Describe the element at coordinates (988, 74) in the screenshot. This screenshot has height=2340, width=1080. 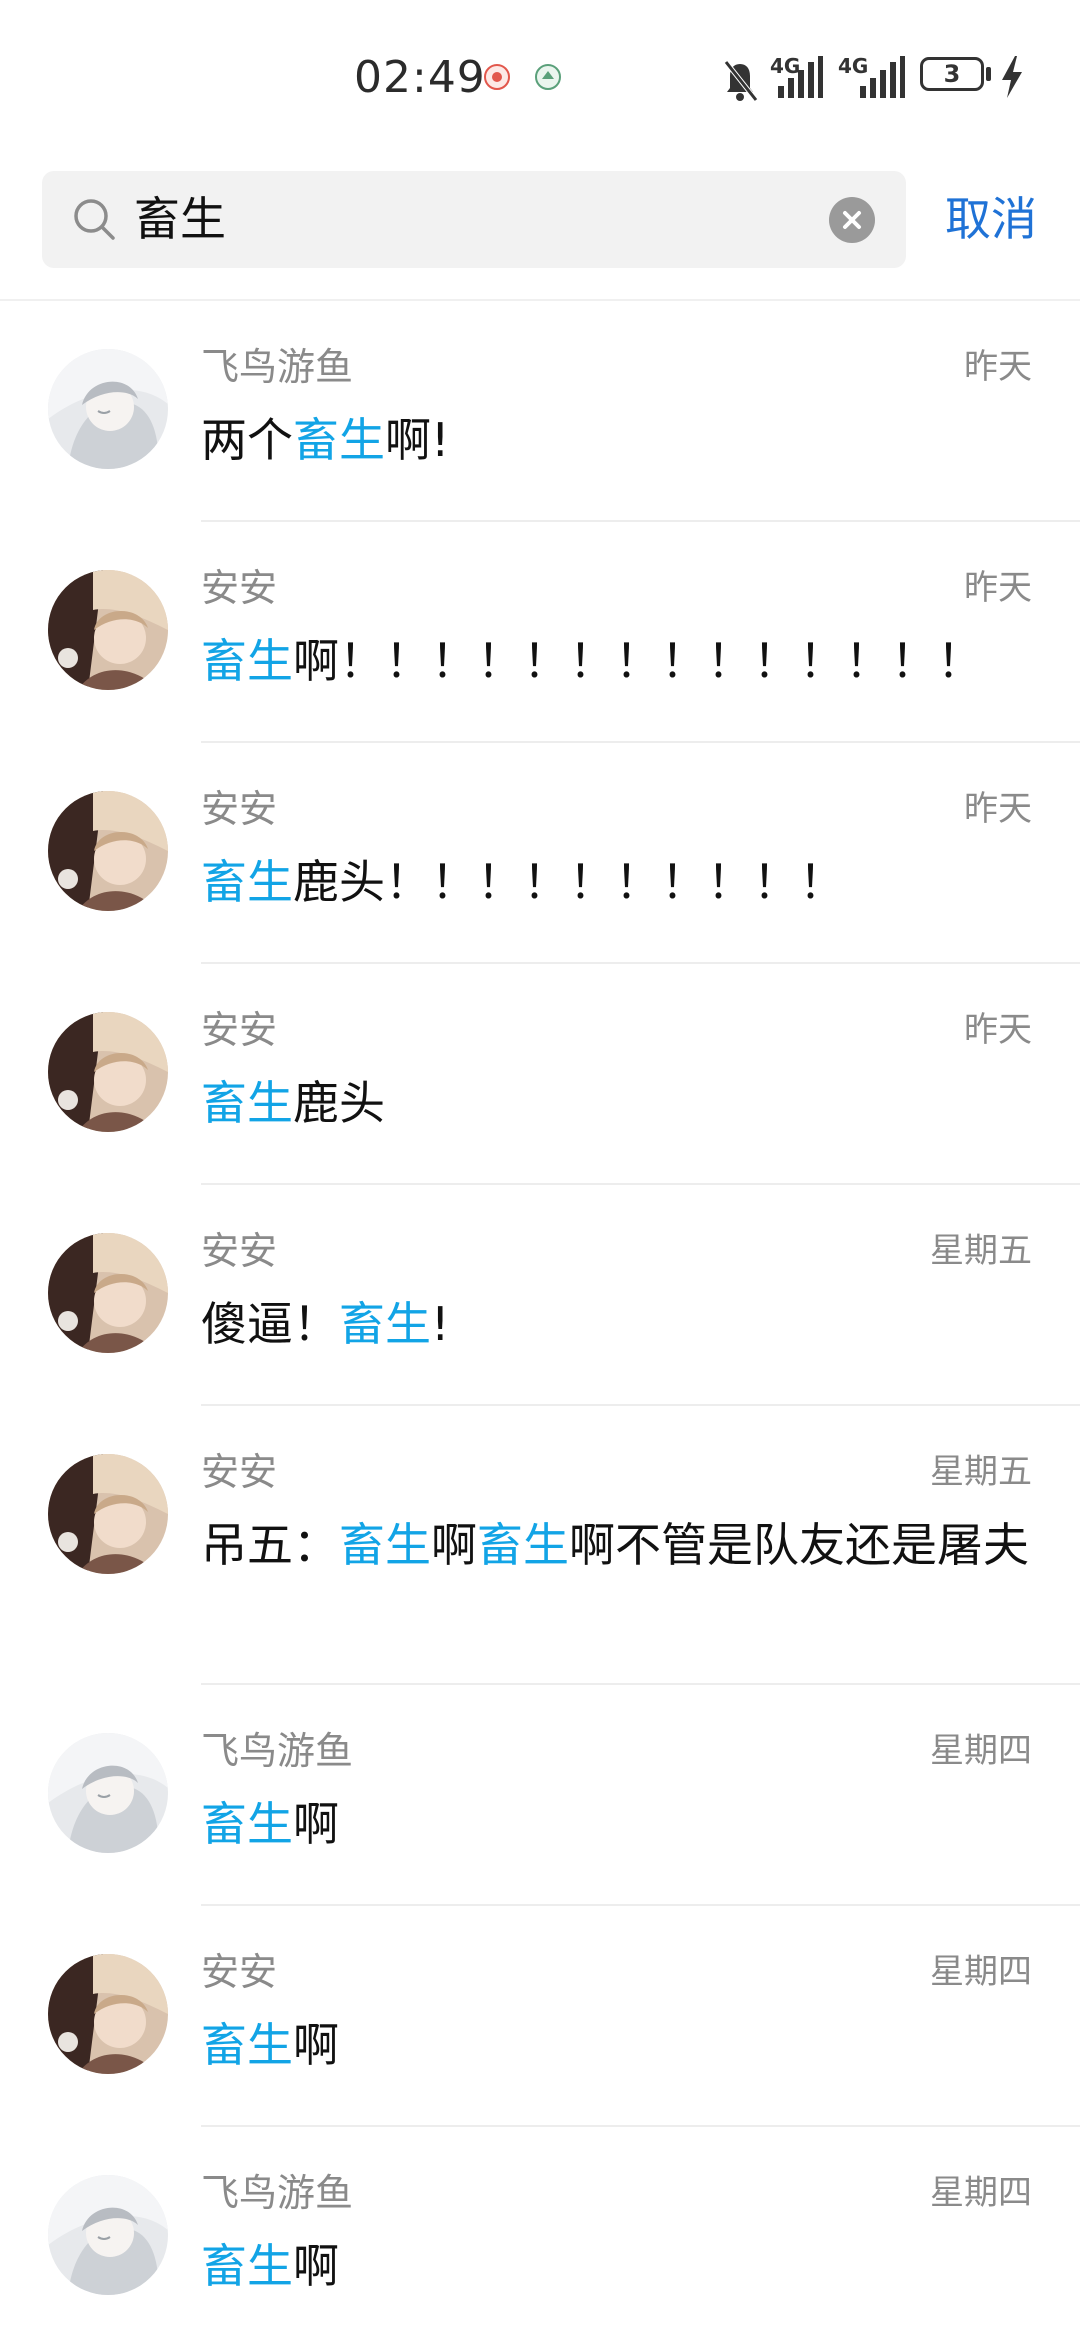
I see `battery-tip` at that location.